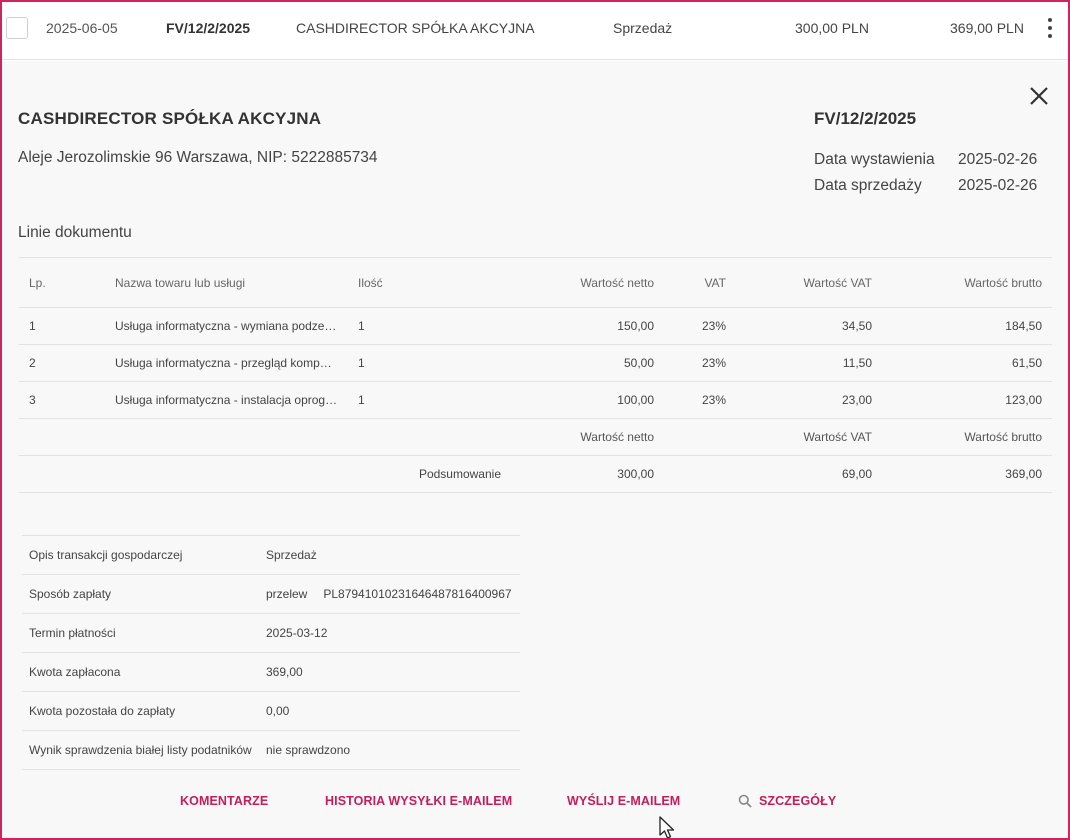 The width and height of the screenshot is (1070, 840). I want to click on send-email-button: WYŚLIJ E-MAILEM, so click(623, 801).